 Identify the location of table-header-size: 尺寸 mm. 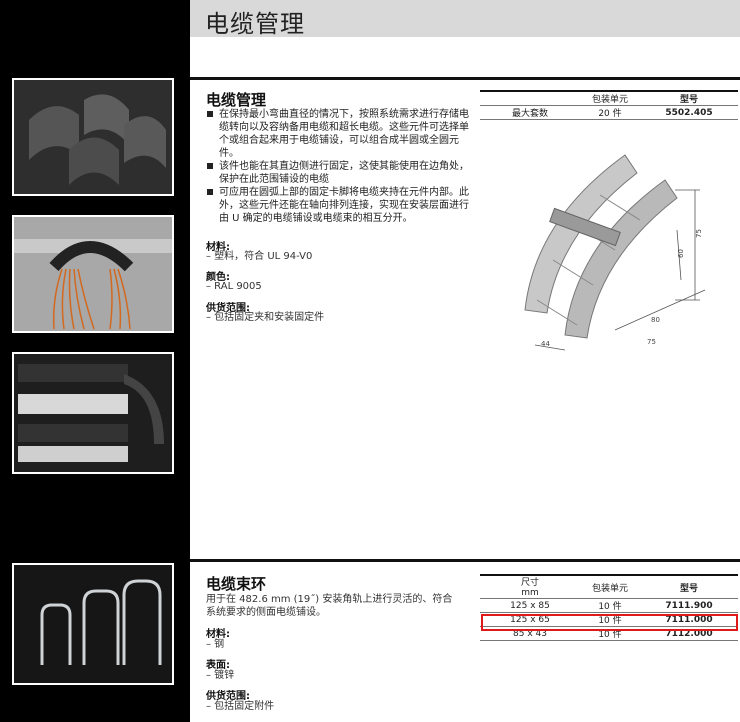
(530, 587).